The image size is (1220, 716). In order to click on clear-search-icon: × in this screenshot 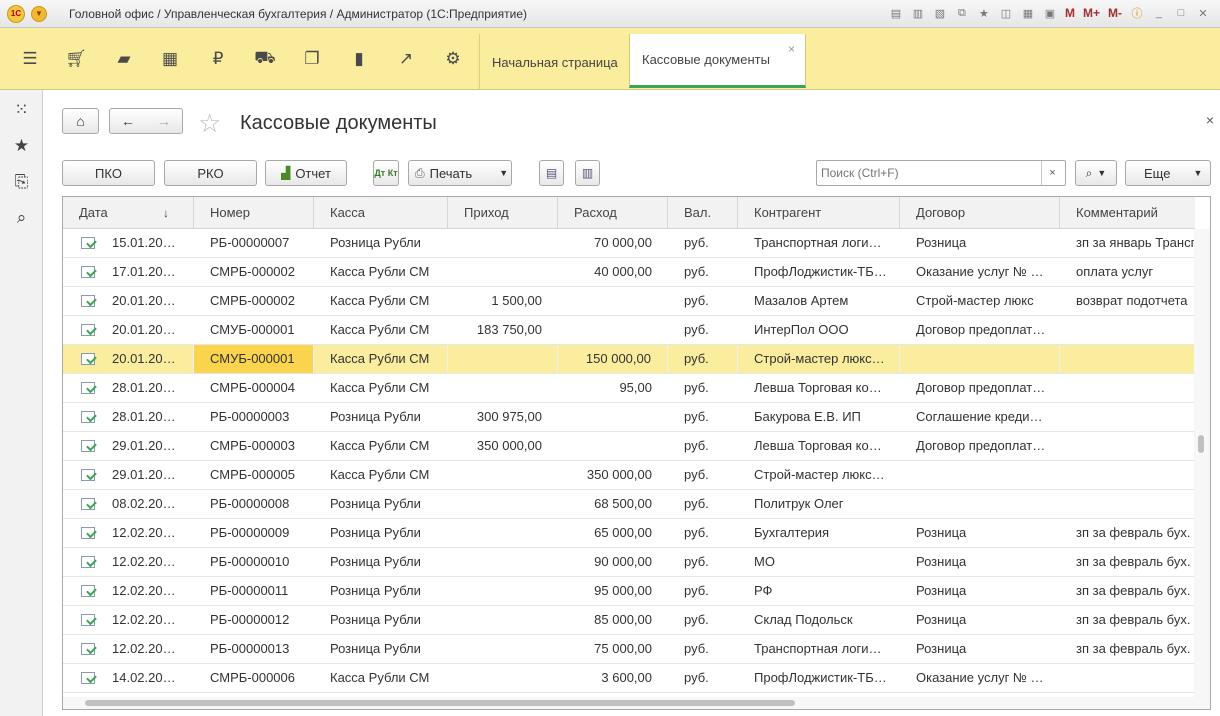, I will do `click(1052, 173)`.